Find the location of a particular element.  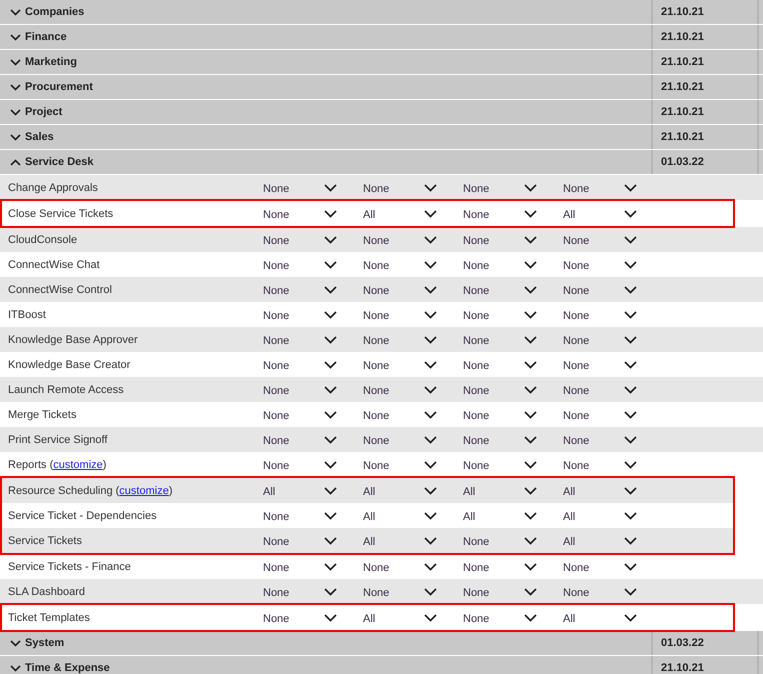

permission-label: Print Service Signoff is located at coordinates (57, 440).